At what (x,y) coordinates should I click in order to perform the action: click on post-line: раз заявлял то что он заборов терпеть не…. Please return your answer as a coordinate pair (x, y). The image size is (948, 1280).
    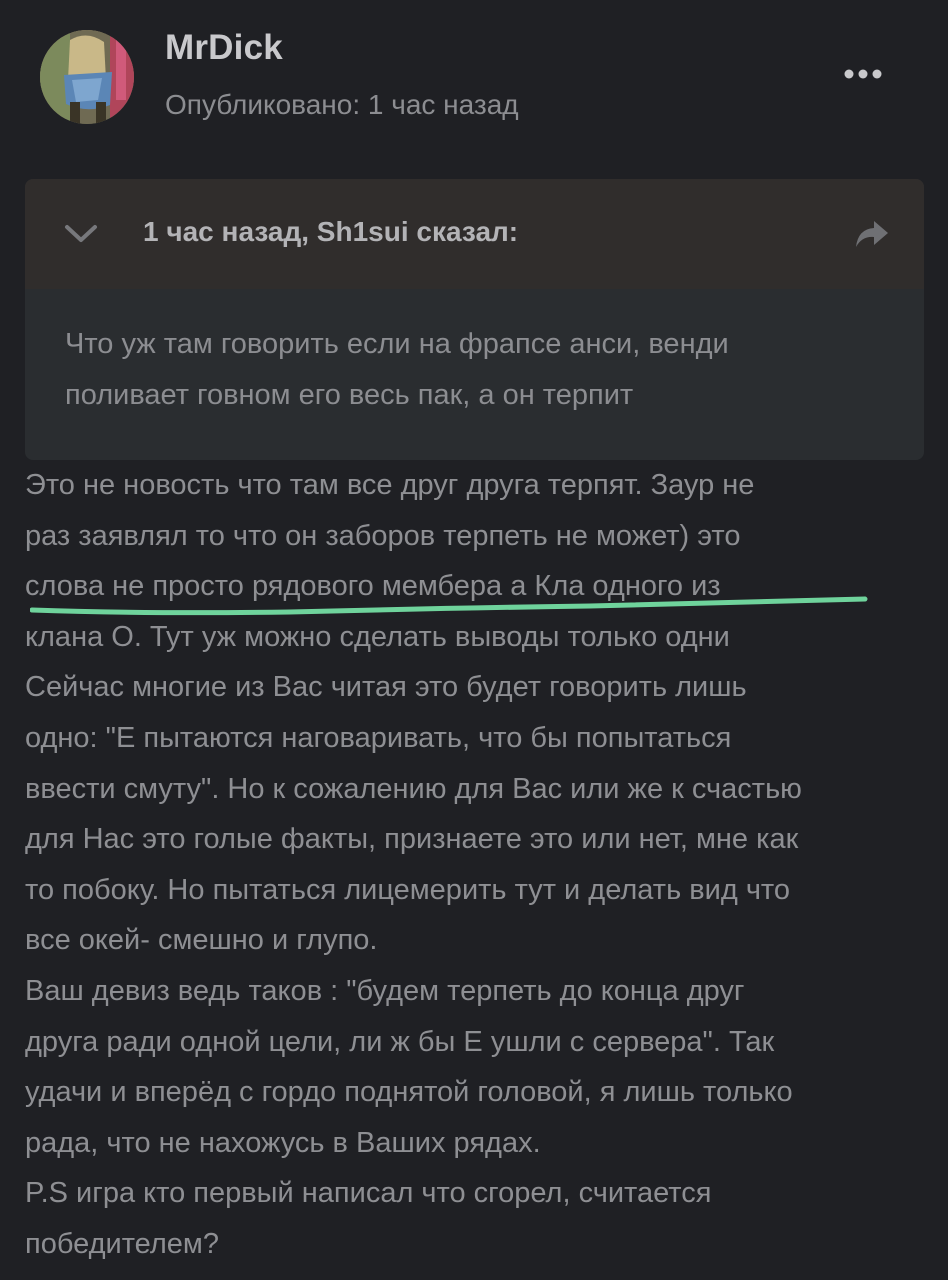
    Looking at the image, I should click on (383, 535).